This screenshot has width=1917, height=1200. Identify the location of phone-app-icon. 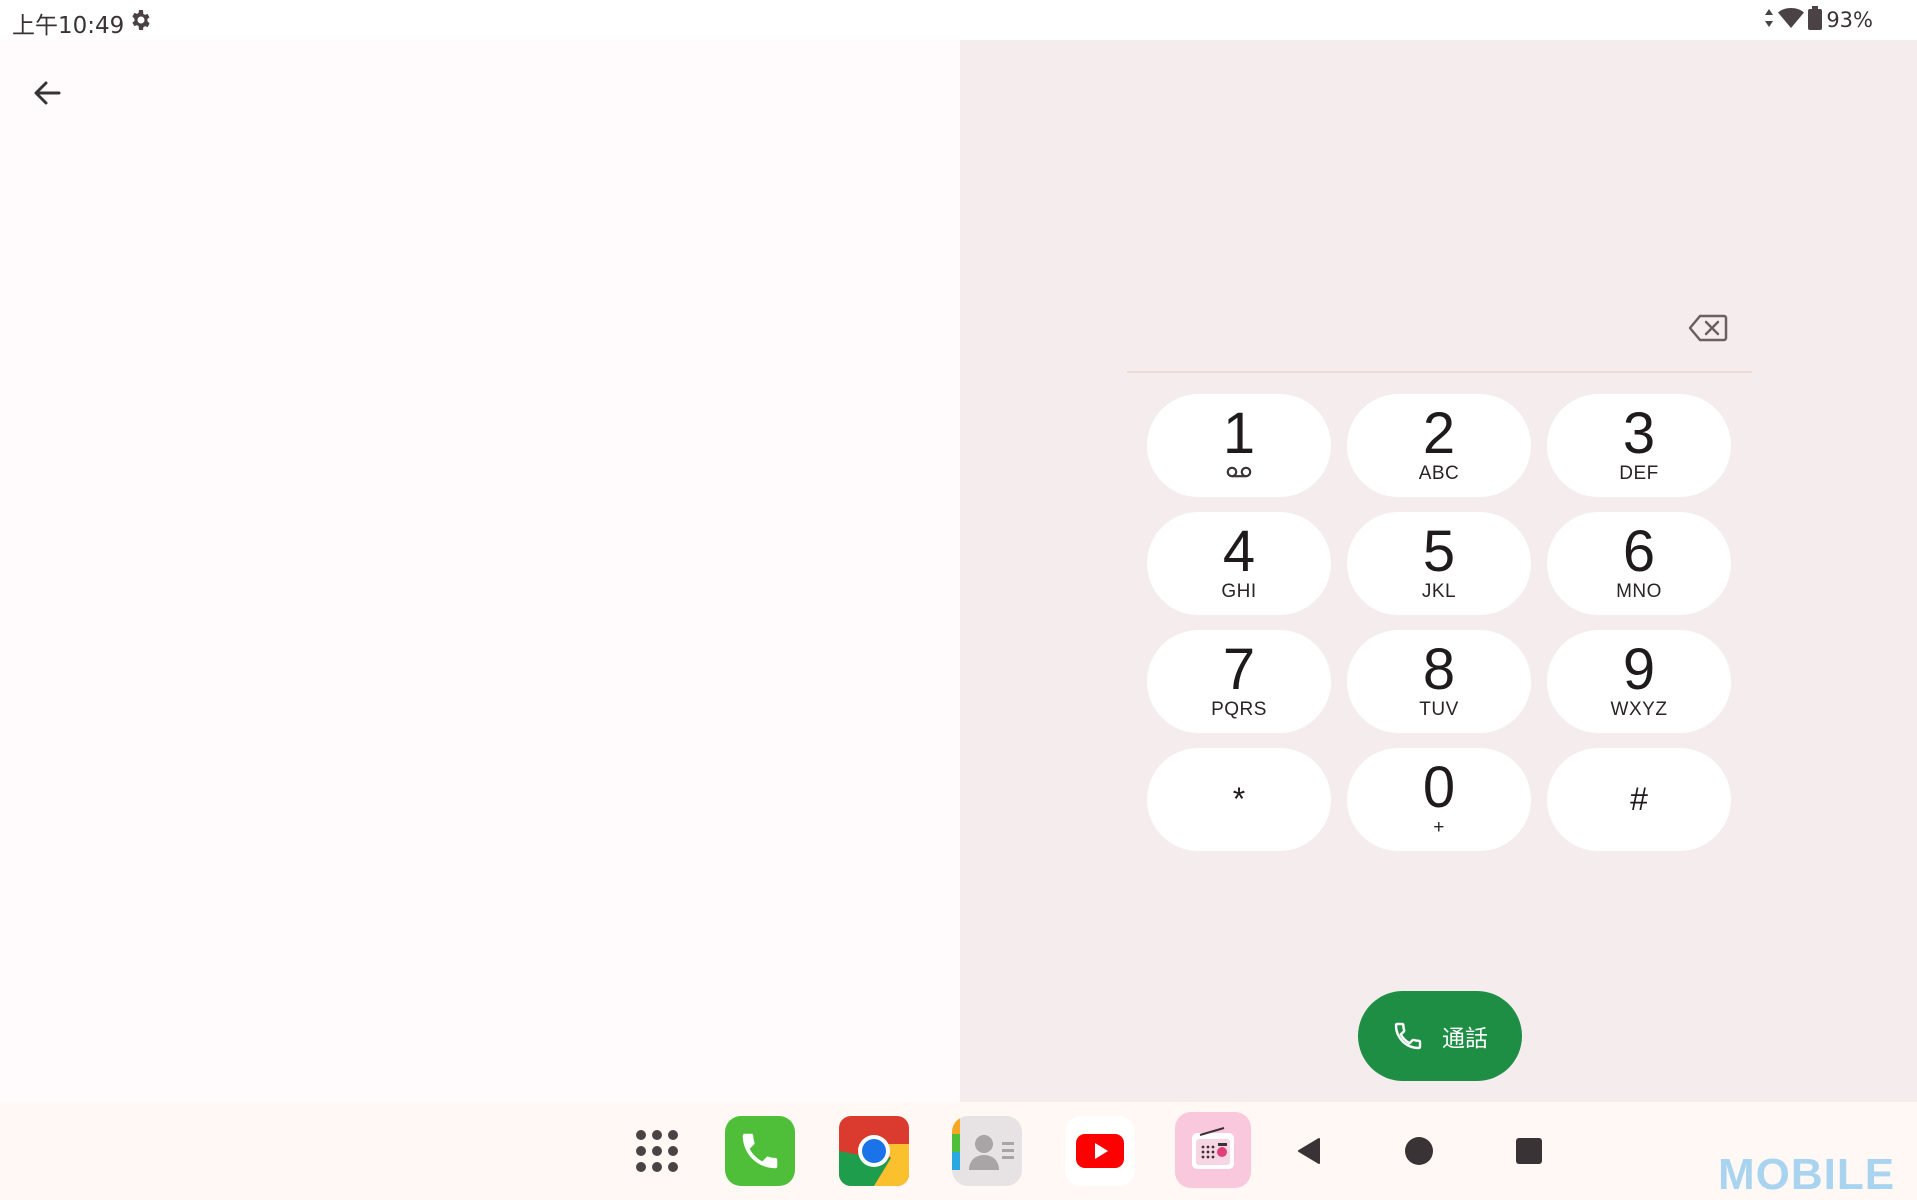
(760, 1151).